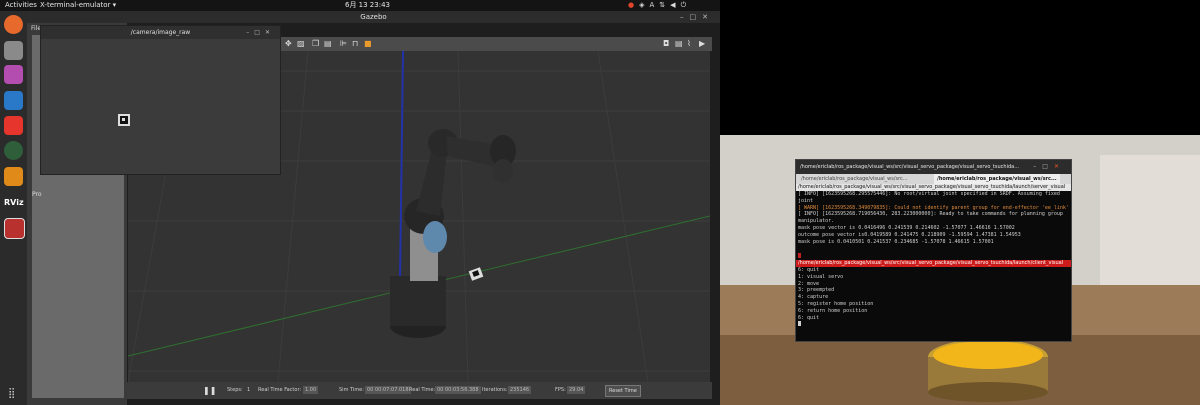 Image resolution: width=1200 pixels, height=405 pixels. Describe the element at coordinates (248, 390) in the screenshot. I see `steps-value: 1` at that location.